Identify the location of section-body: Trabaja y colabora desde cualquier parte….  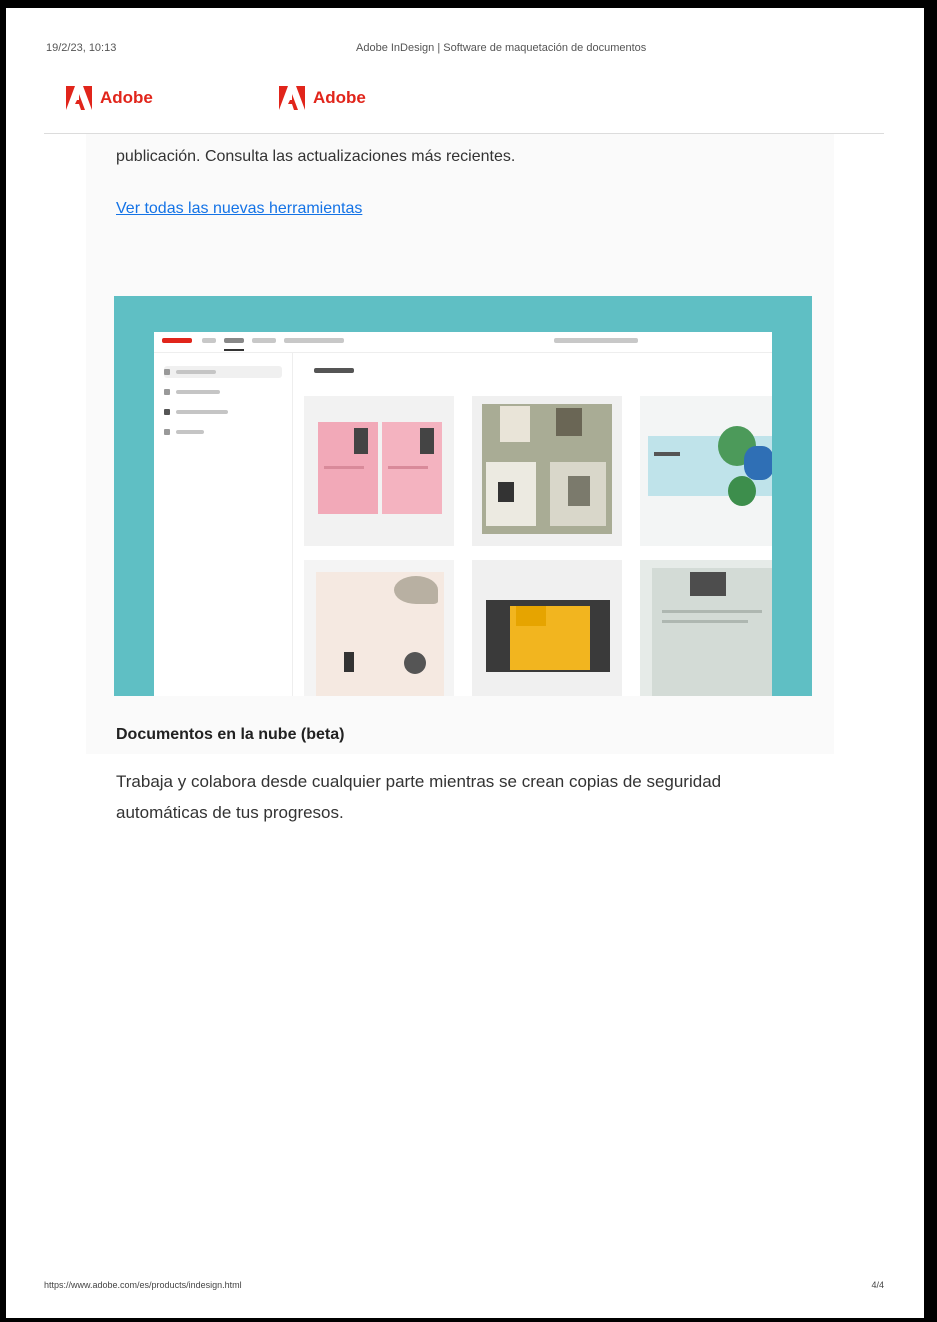
(419, 797).